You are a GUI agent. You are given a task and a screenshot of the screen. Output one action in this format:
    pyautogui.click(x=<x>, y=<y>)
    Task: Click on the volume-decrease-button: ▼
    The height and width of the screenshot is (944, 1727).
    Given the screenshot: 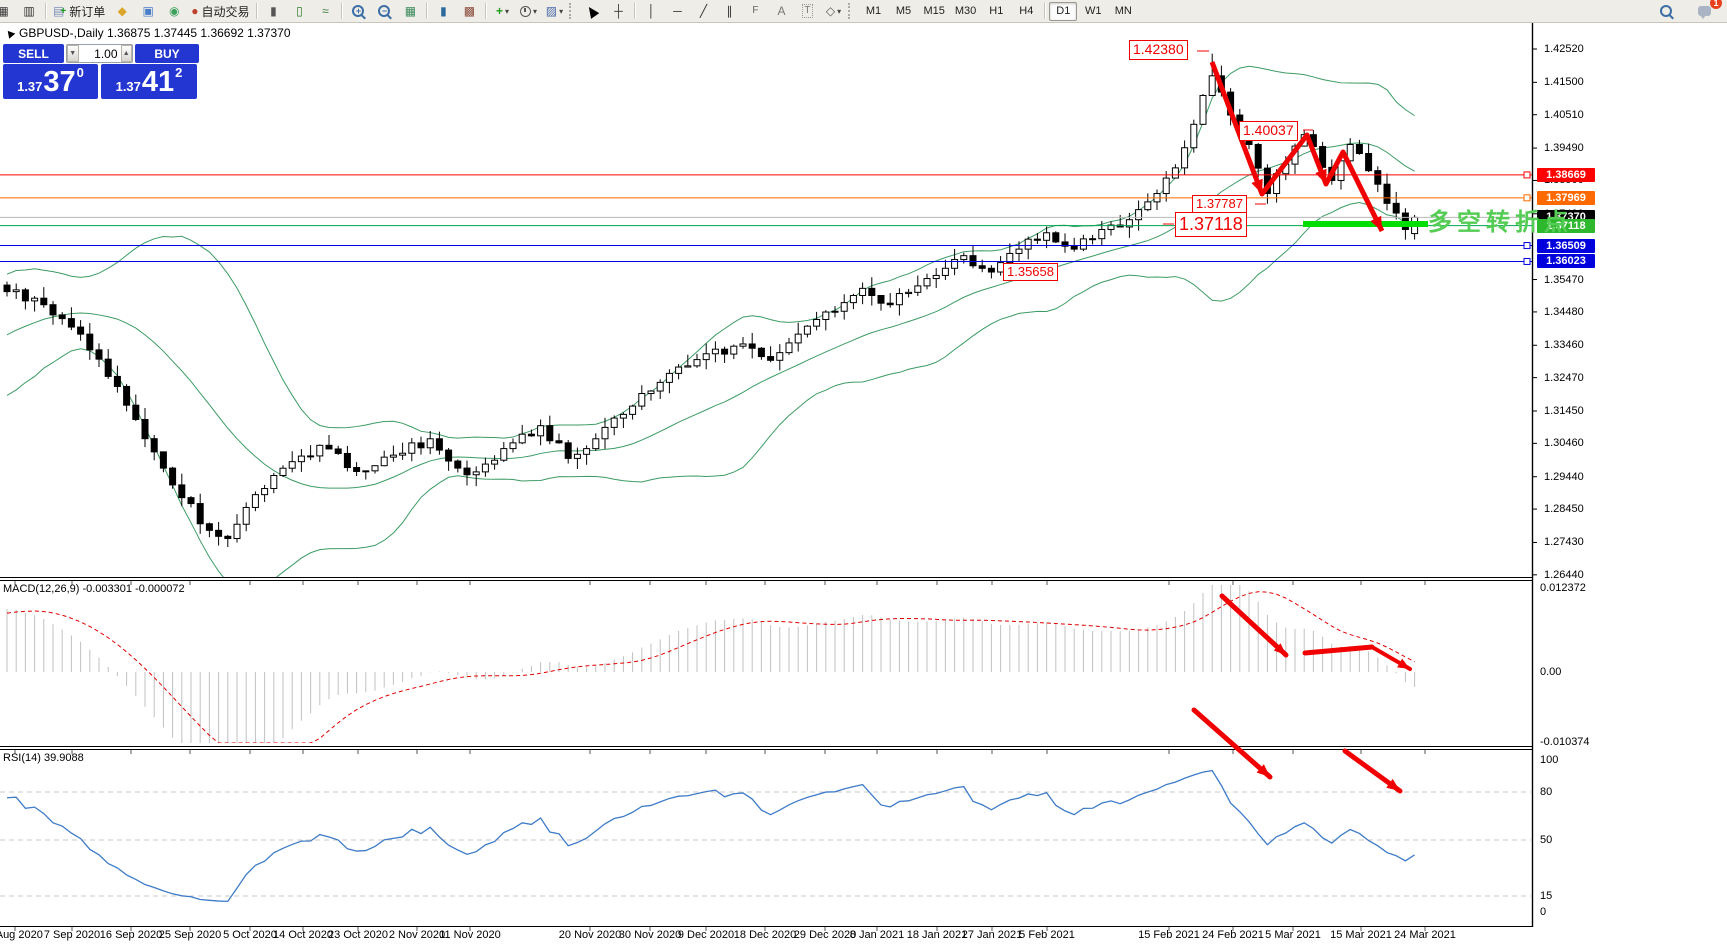 What is the action you would take?
    pyautogui.click(x=73, y=53)
    